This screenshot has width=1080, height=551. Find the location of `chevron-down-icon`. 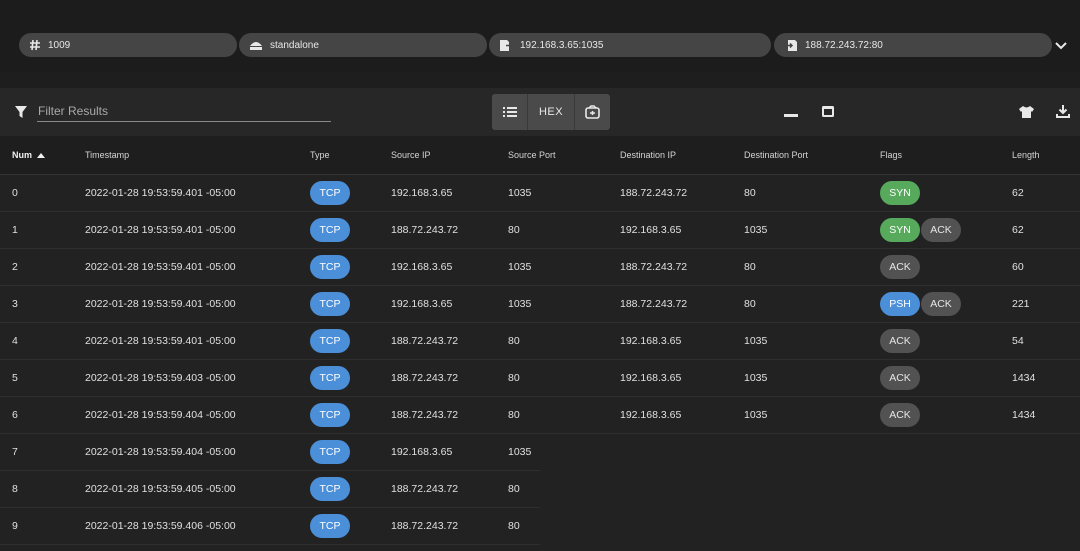

chevron-down-icon is located at coordinates (1061, 45).